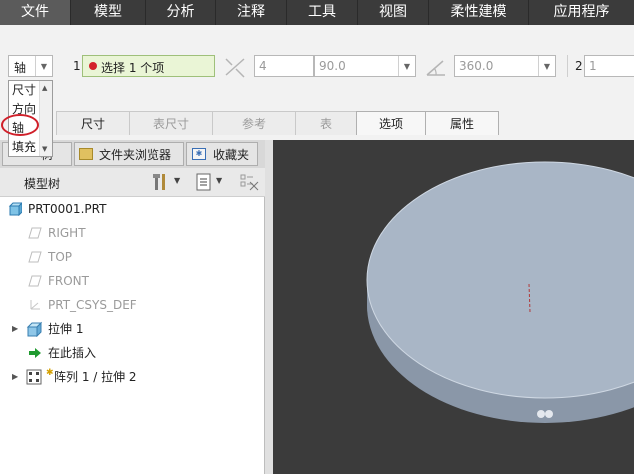 This screenshot has height=474, width=634. I want to click on coordinate-system-icon, so click(35, 305).